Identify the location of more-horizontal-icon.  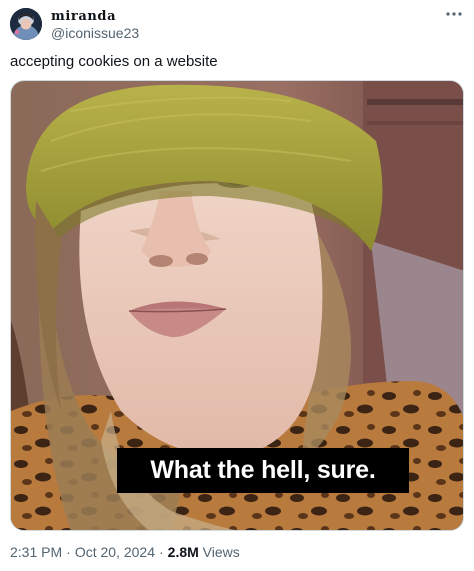
(454, 14).